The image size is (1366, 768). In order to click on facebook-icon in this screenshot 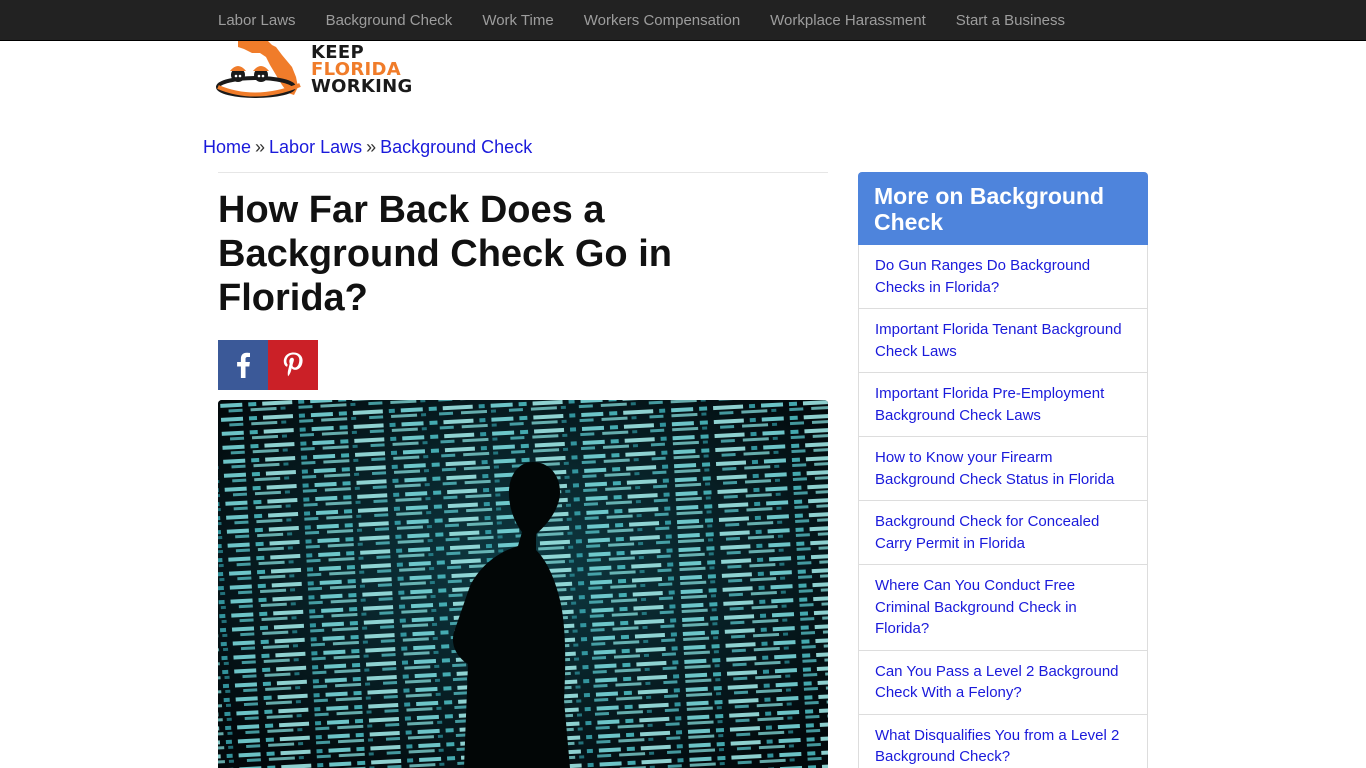, I will do `click(243, 365)`.